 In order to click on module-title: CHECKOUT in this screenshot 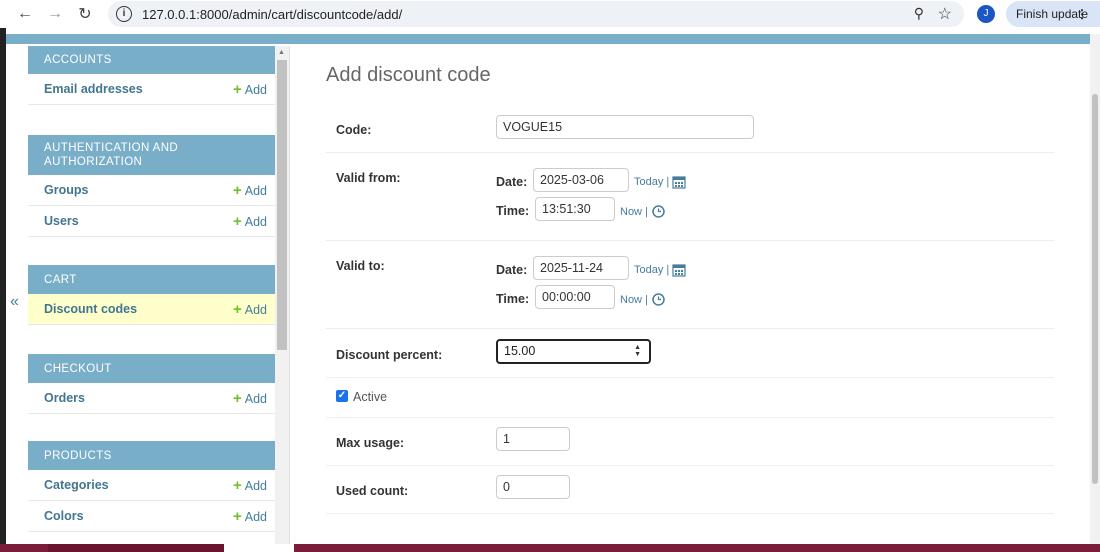, I will do `click(78, 369)`.